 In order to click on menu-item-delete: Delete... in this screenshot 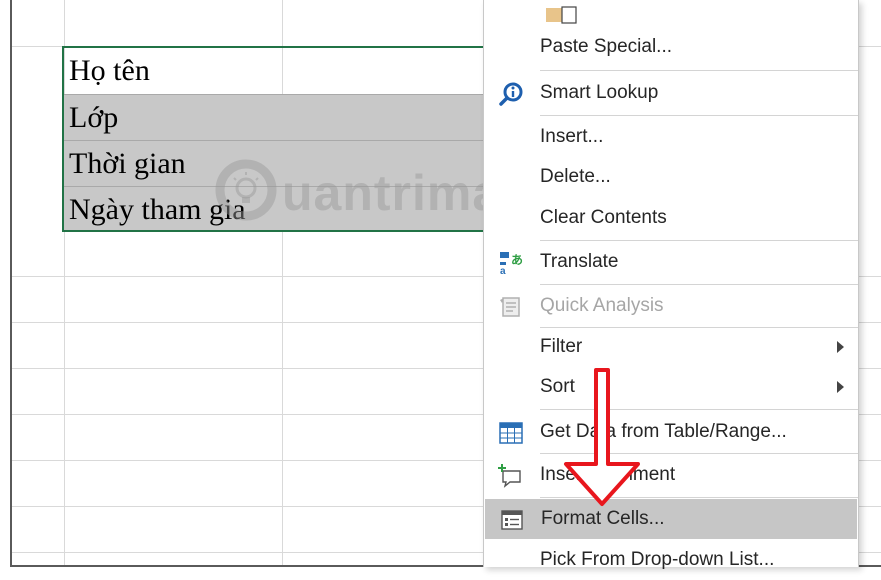, I will do `click(671, 177)`.